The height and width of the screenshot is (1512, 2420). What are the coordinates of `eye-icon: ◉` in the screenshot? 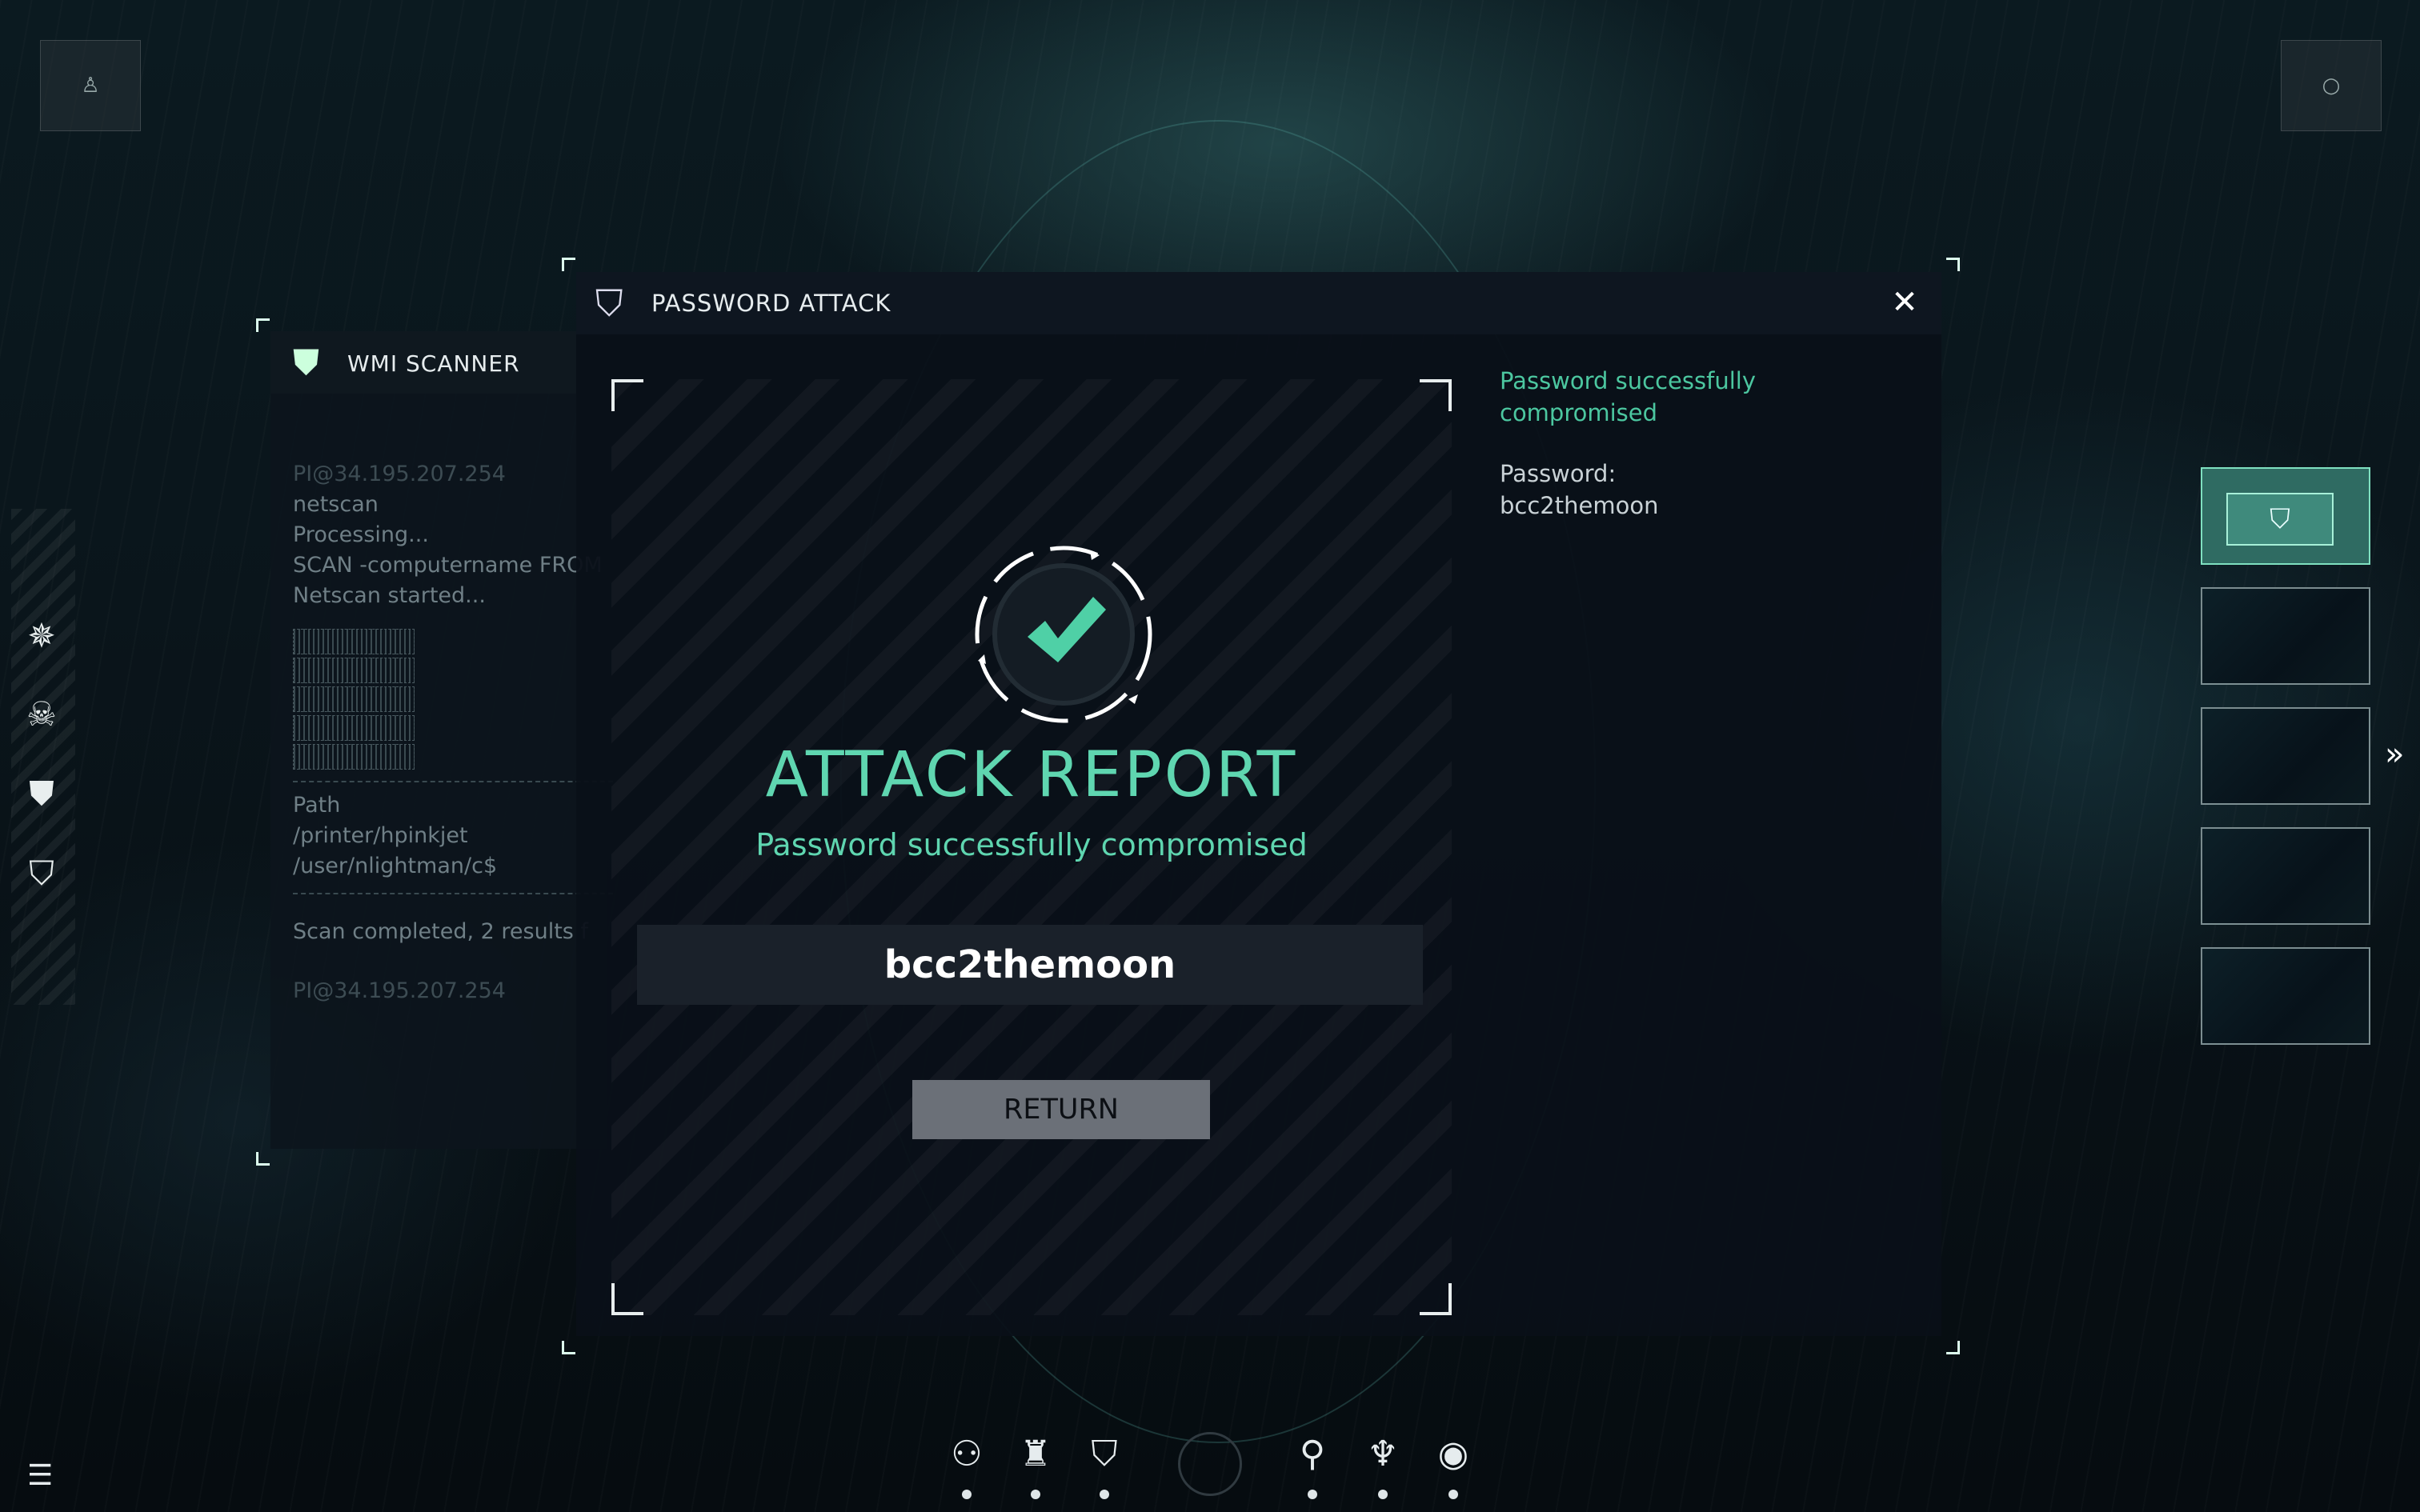 It's located at (1453, 1454).